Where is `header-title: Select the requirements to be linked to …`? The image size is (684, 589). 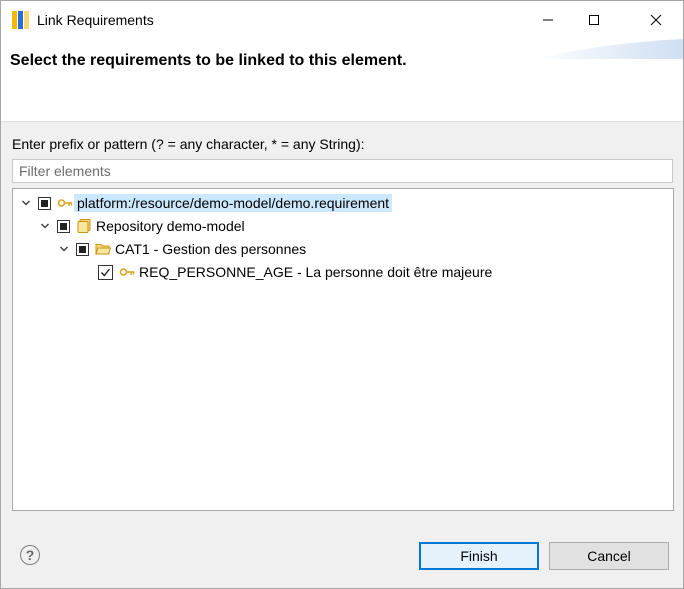 header-title: Select the requirements to be linked to … is located at coordinates (208, 60).